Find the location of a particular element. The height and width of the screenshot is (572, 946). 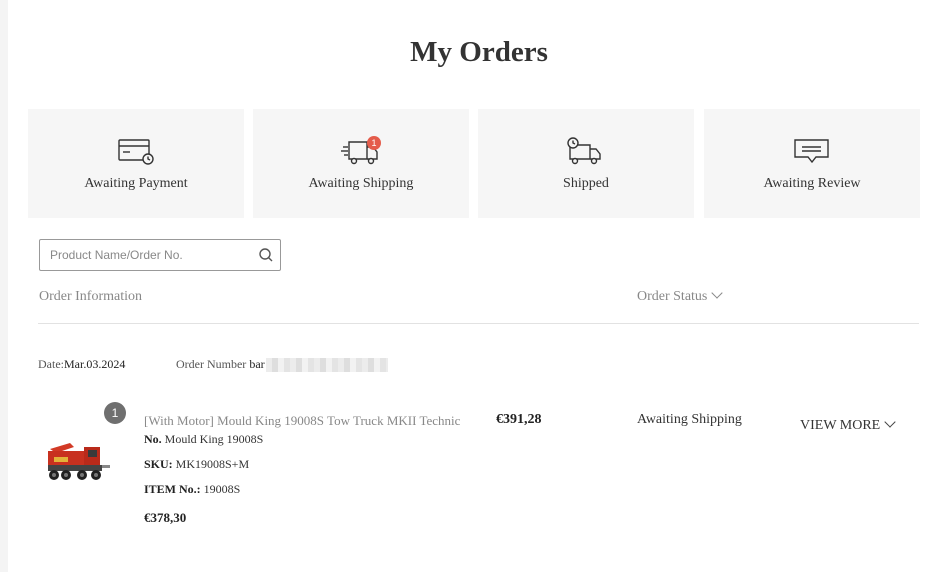

sku-label: SKU: is located at coordinates (158, 464).